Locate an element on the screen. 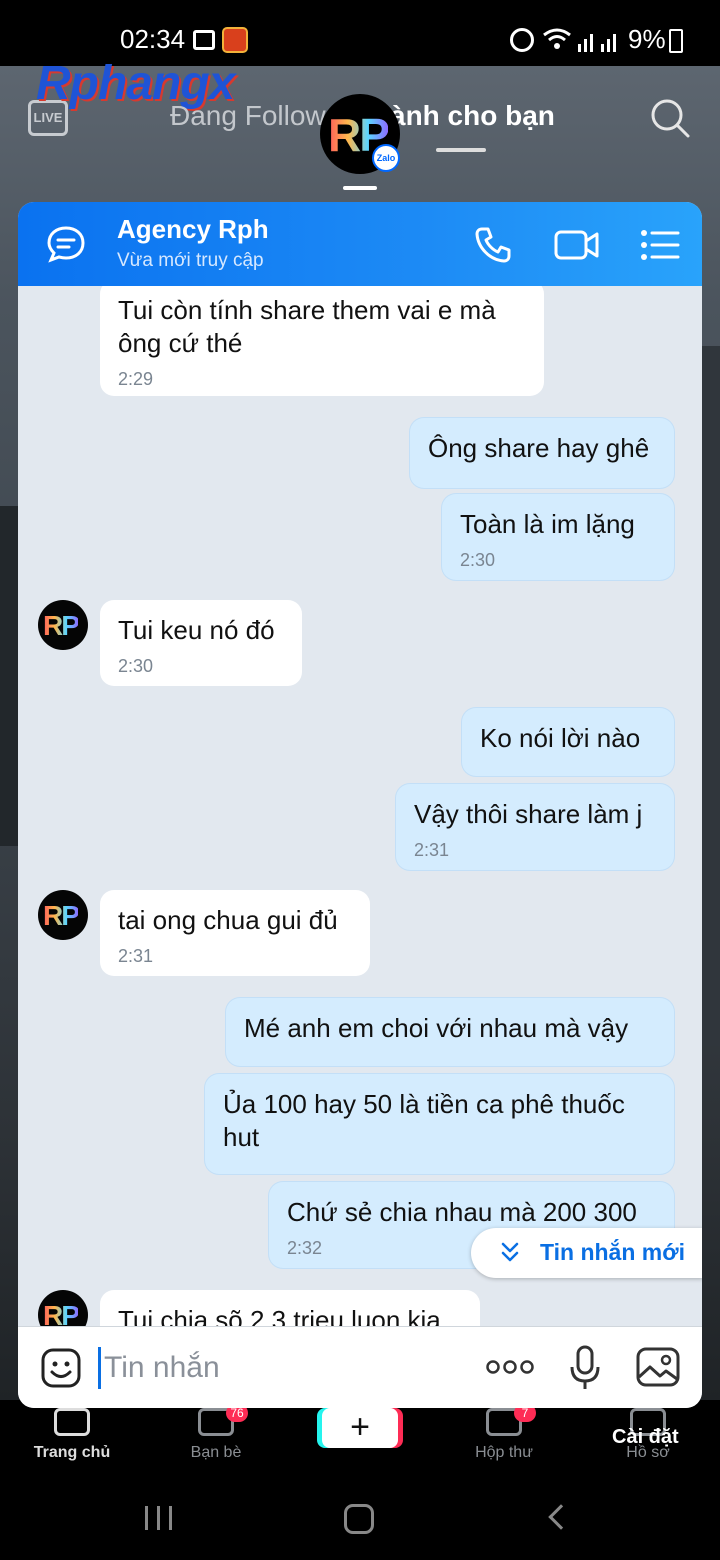 This screenshot has width=720, height=1560. create-button: + is located at coordinates (360, 1428).